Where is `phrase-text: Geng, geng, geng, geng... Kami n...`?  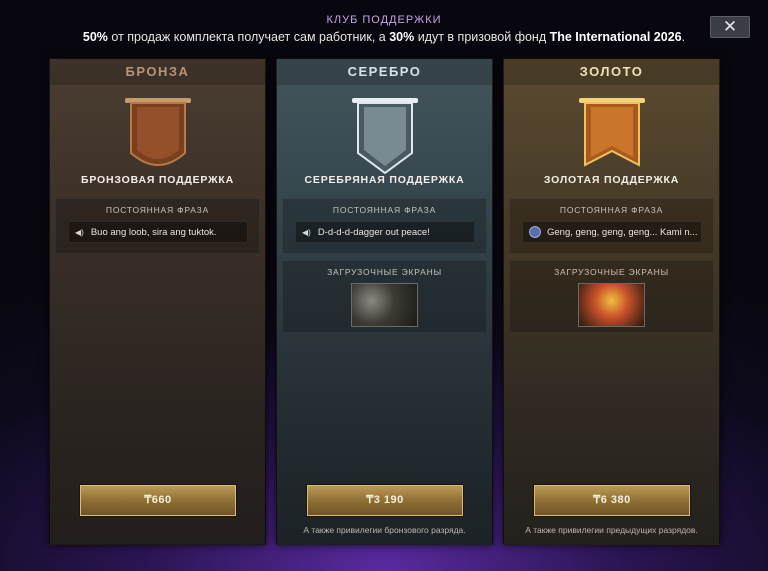 phrase-text: Geng, geng, geng, geng... Kami n... is located at coordinates (622, 232).